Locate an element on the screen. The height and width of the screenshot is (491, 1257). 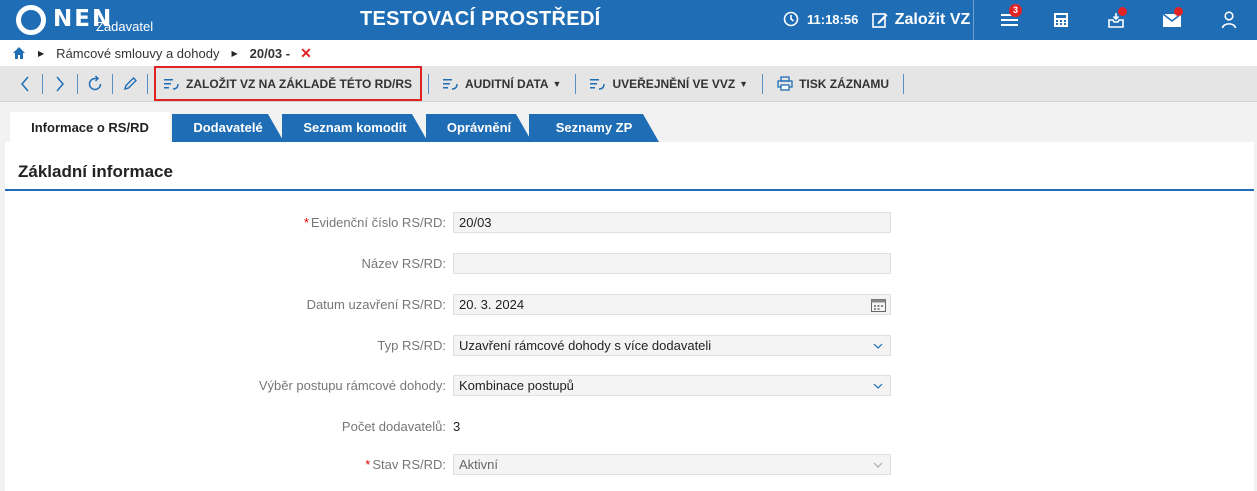
create-vz-from-rs-button: ZALOŽIT VZ NA ZÁKLADĚ TÉTO RD/RS is located at coordinates (288, 83).